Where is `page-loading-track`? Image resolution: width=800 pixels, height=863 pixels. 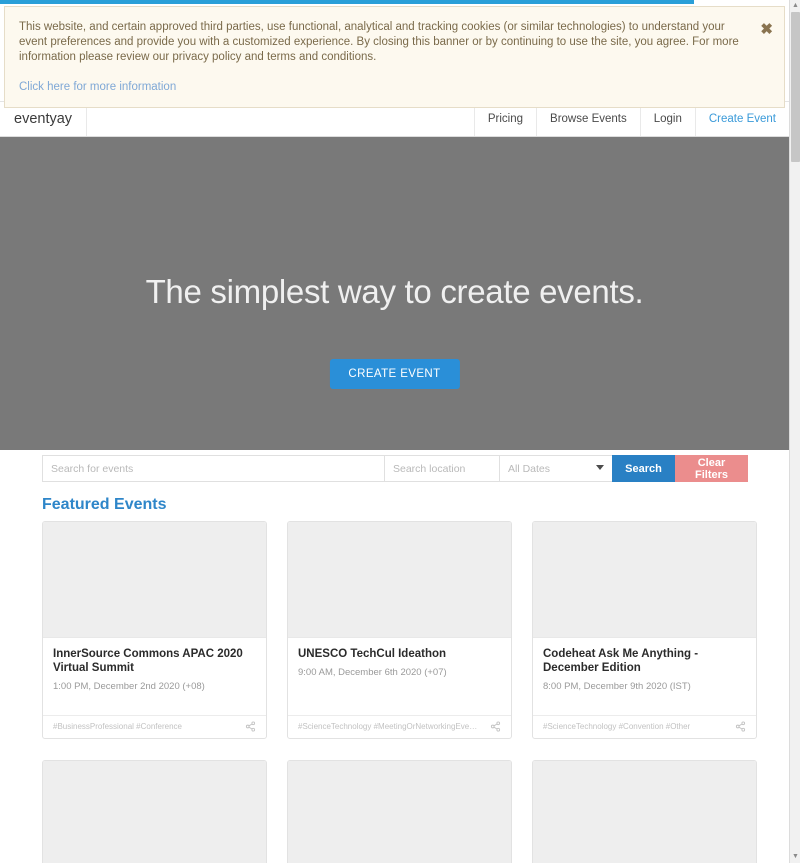 page-loading-track is located at coordinates (394, 2).